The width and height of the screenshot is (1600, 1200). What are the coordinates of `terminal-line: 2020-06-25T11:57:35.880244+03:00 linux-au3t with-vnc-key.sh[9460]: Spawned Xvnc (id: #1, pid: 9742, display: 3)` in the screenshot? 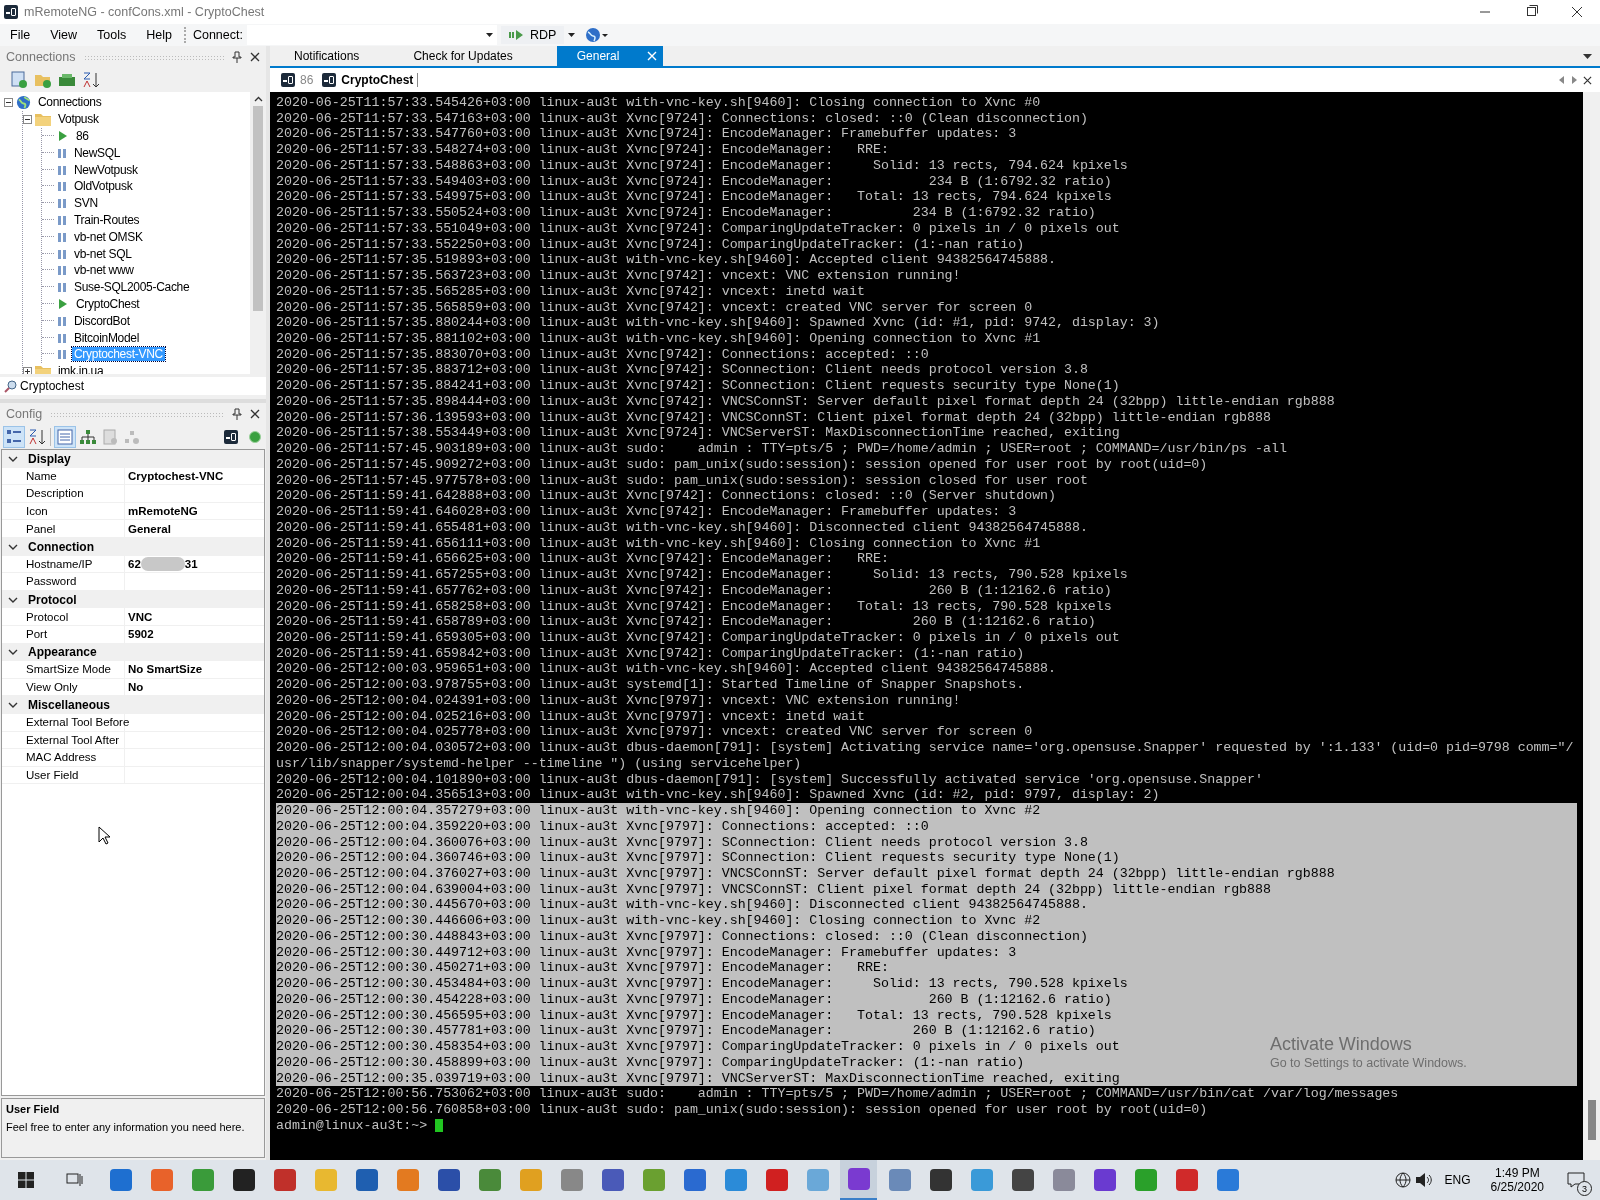 It's located at (718, 323).